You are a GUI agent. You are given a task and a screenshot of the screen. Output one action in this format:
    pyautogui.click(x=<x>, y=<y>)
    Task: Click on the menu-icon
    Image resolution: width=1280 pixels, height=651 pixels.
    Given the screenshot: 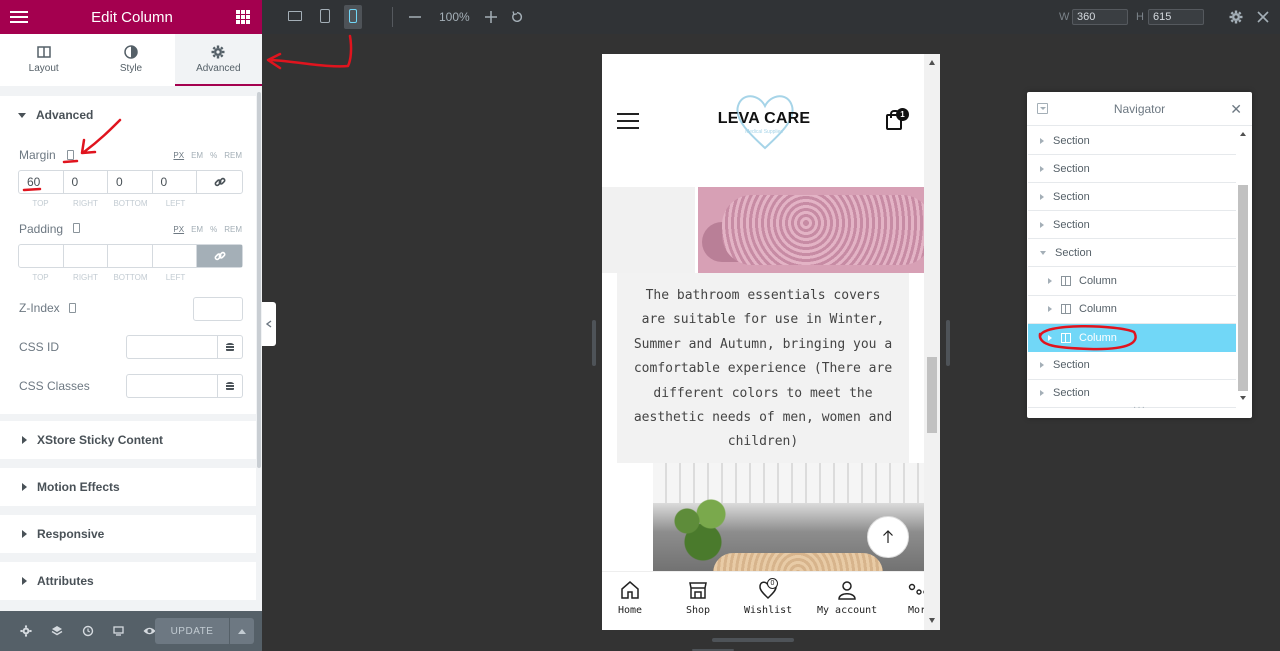 What is the action you would take?
    pyautogui.click(x=19, y=17)
    